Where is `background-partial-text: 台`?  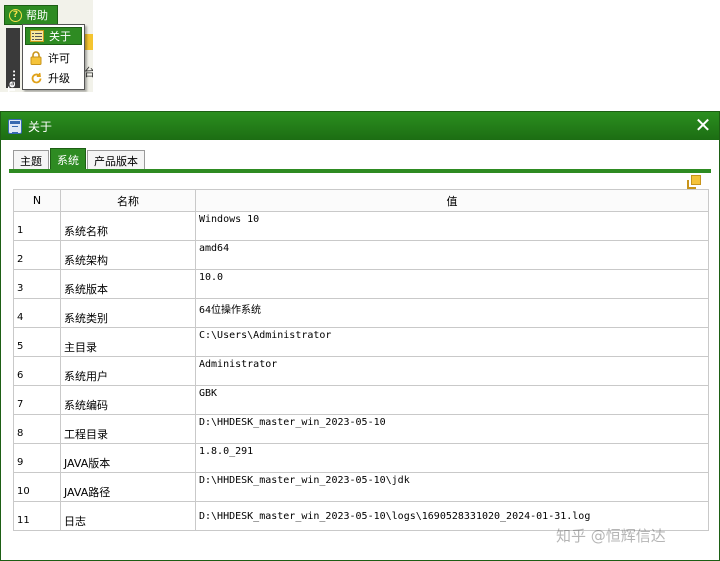 background-partial-text: 台 is located at coordinates (88, 72).